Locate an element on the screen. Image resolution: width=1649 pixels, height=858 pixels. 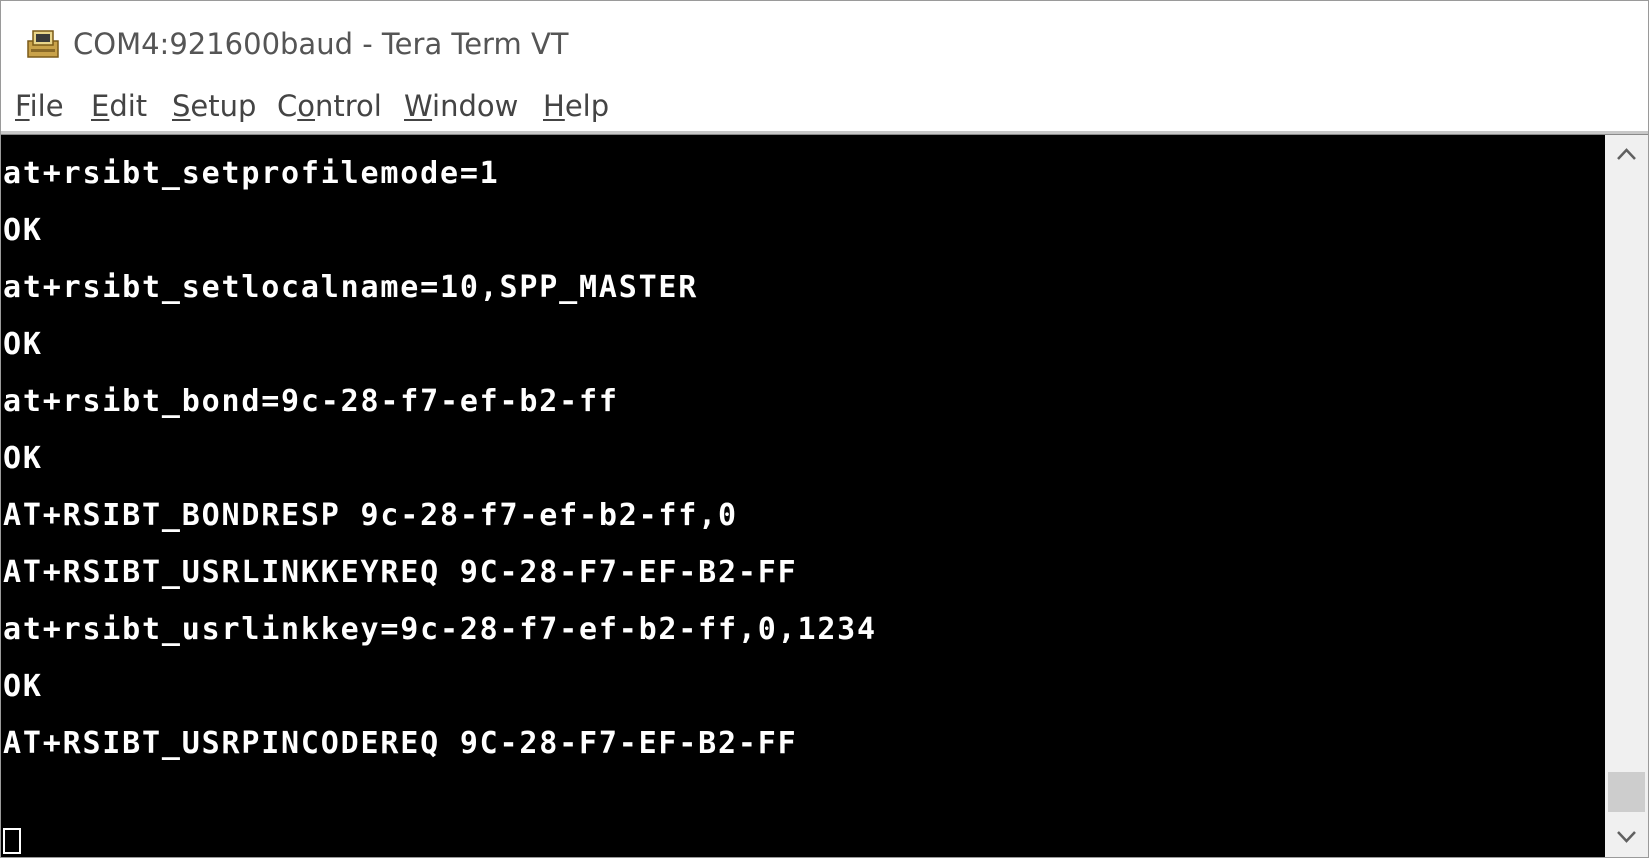
minimize-button is located at coordinates (1356, 44).